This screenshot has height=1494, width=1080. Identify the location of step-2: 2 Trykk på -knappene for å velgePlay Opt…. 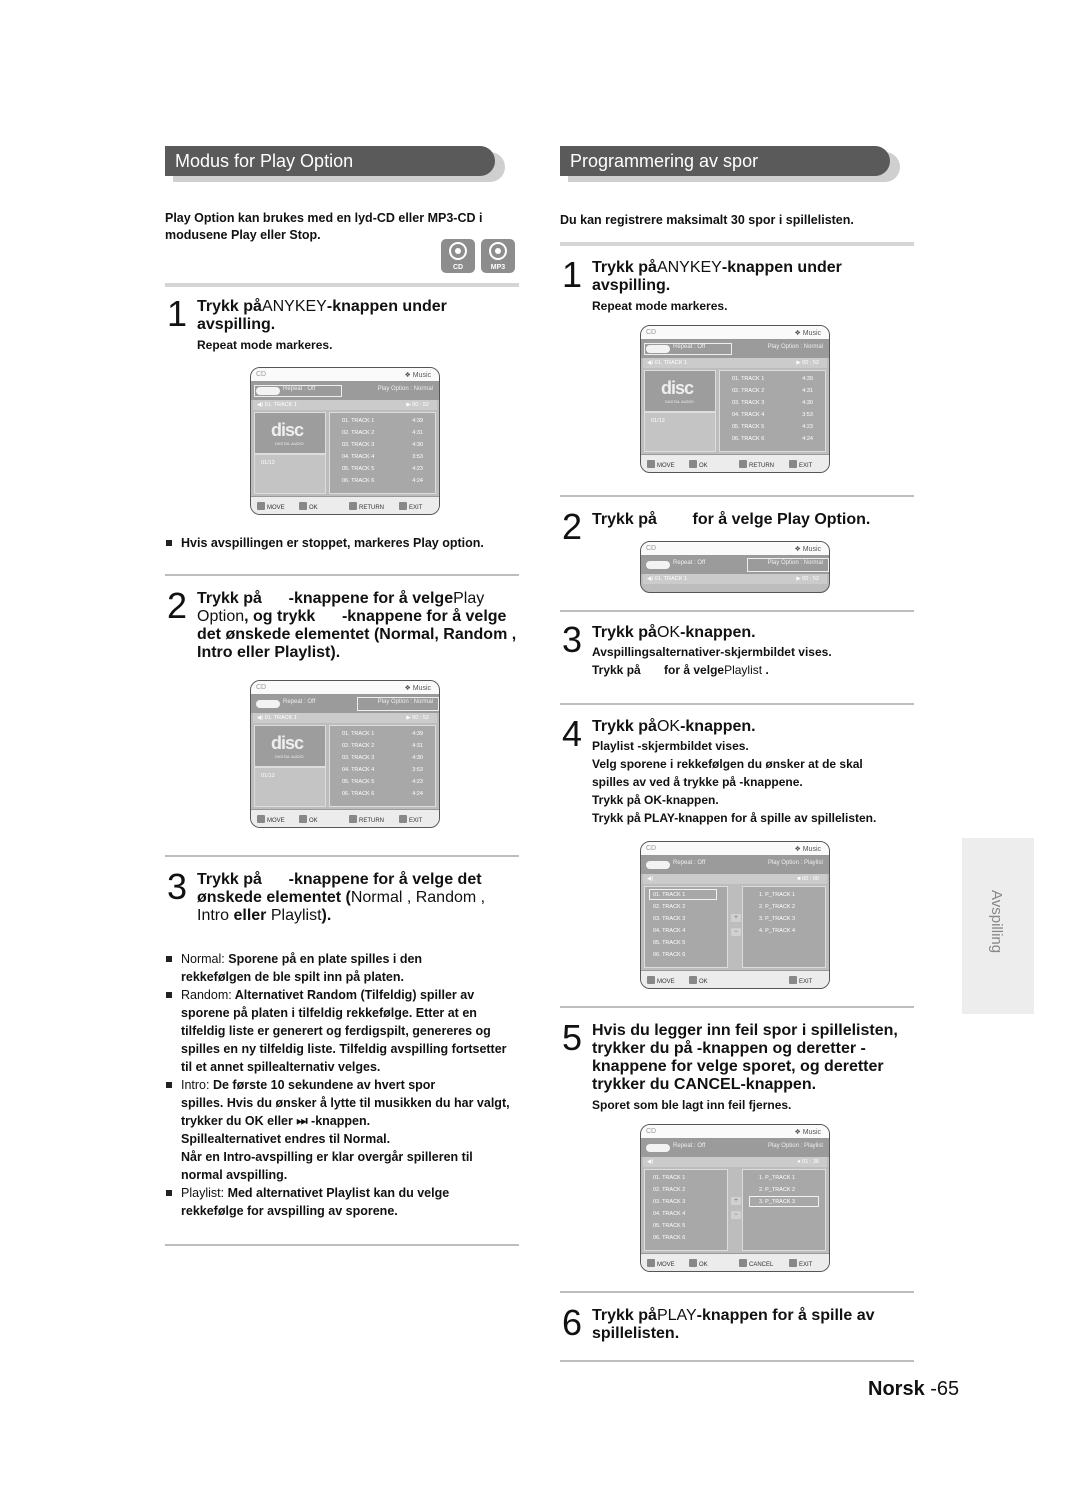
(342, 623).